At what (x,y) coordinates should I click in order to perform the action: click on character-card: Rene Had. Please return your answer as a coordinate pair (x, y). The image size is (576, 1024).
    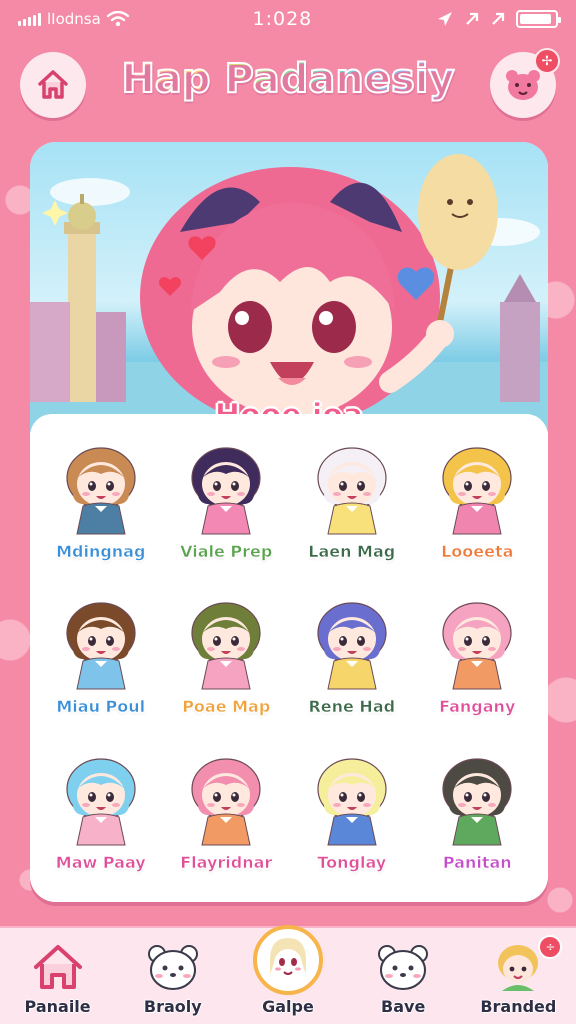
    Looking at the image, I should click on (352, 660).